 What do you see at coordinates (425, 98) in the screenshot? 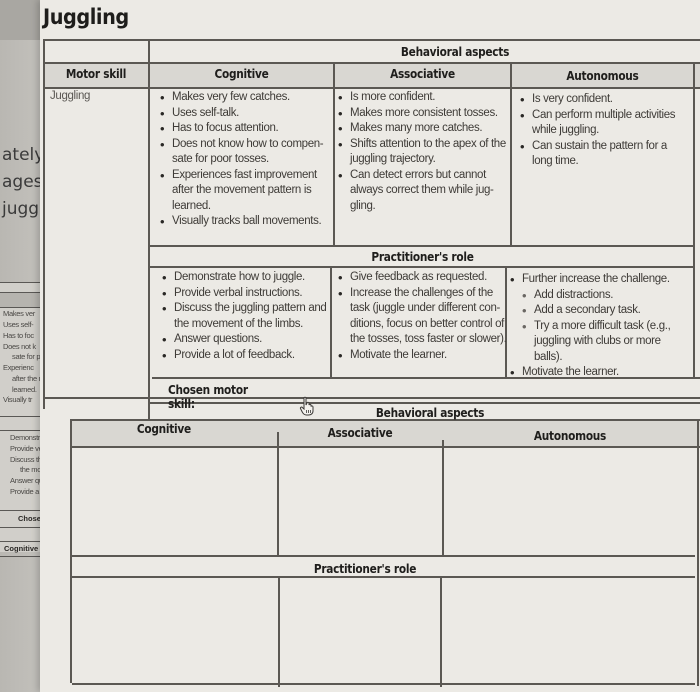
I see `list-item: Is more confident.` at bounding box center [425, 98].